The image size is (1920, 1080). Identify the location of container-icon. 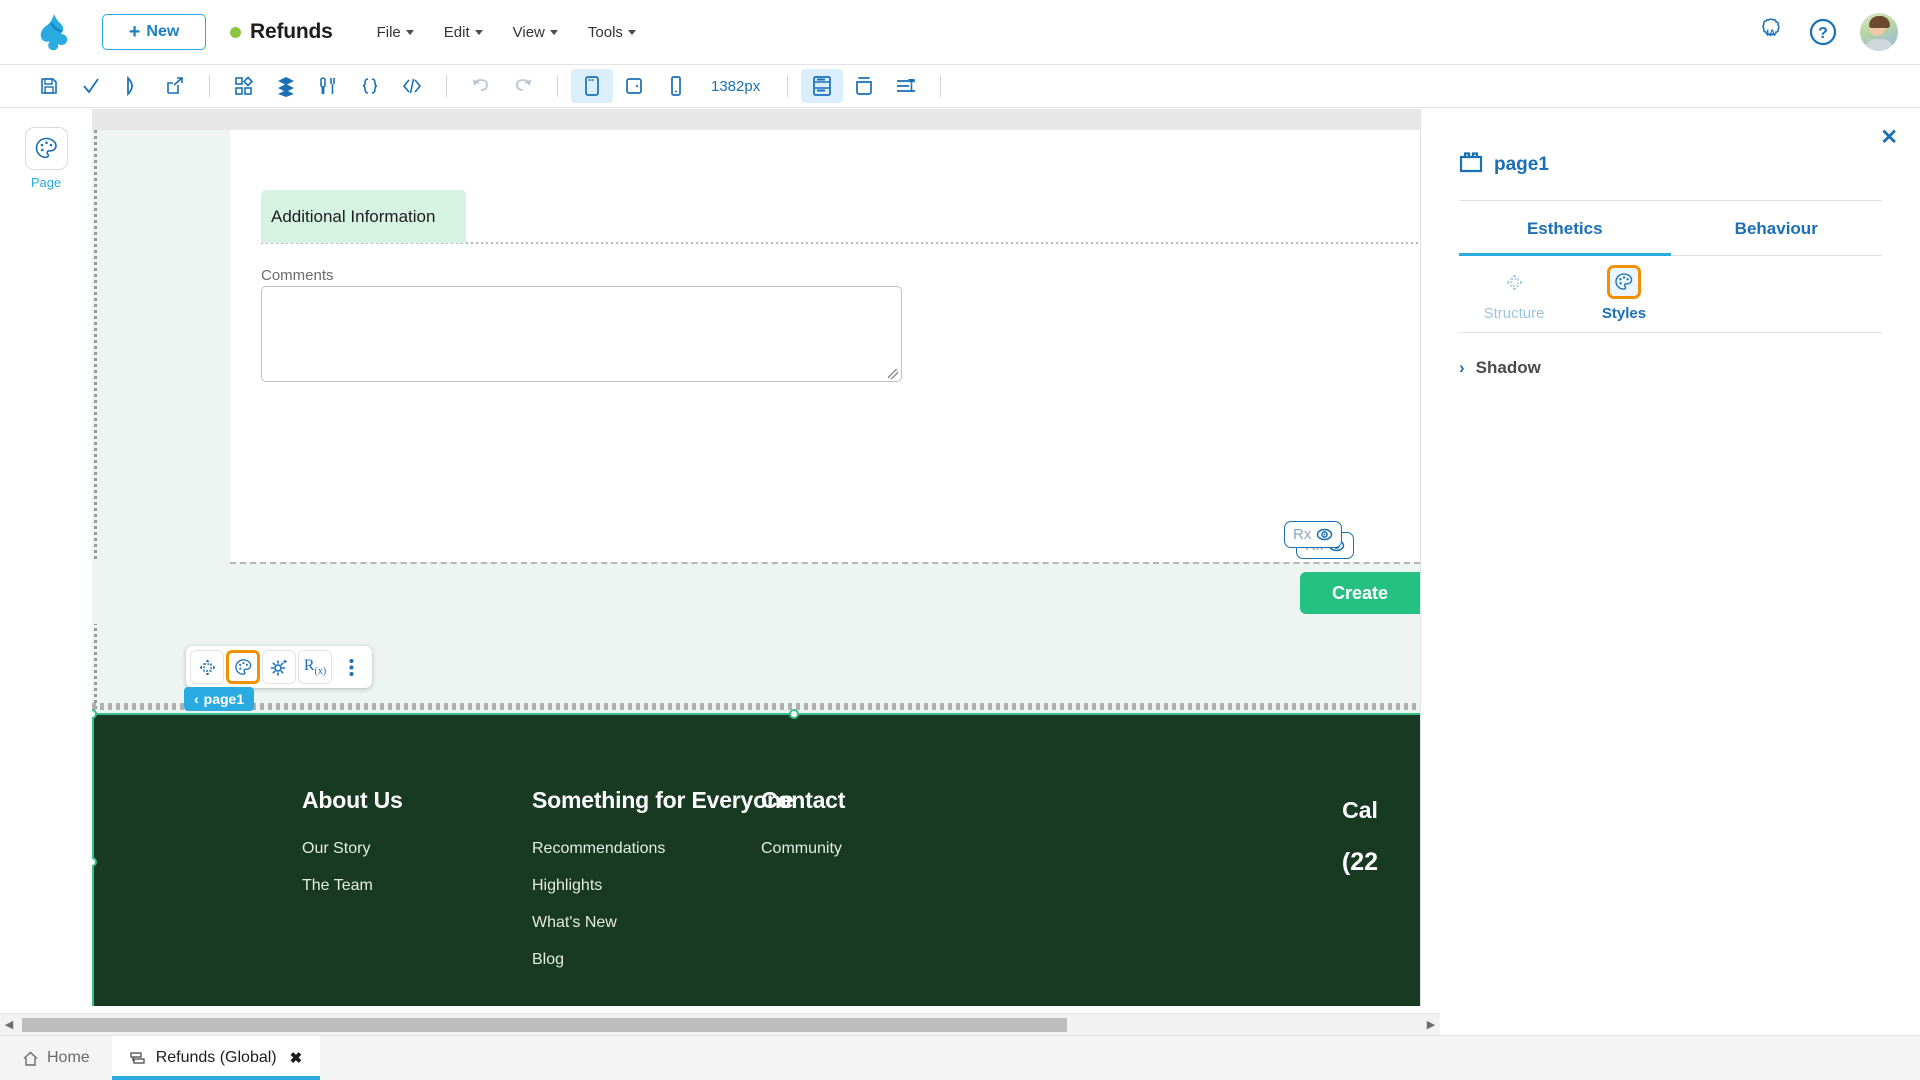
(864, 86).